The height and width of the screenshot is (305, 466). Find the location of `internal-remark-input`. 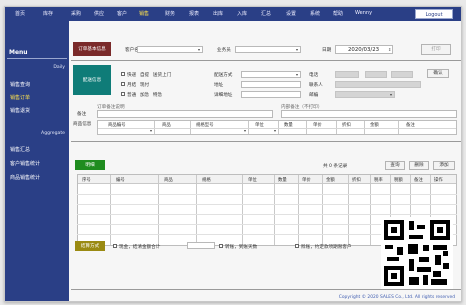

internal-remark-input is located at coordinates (369, 114).